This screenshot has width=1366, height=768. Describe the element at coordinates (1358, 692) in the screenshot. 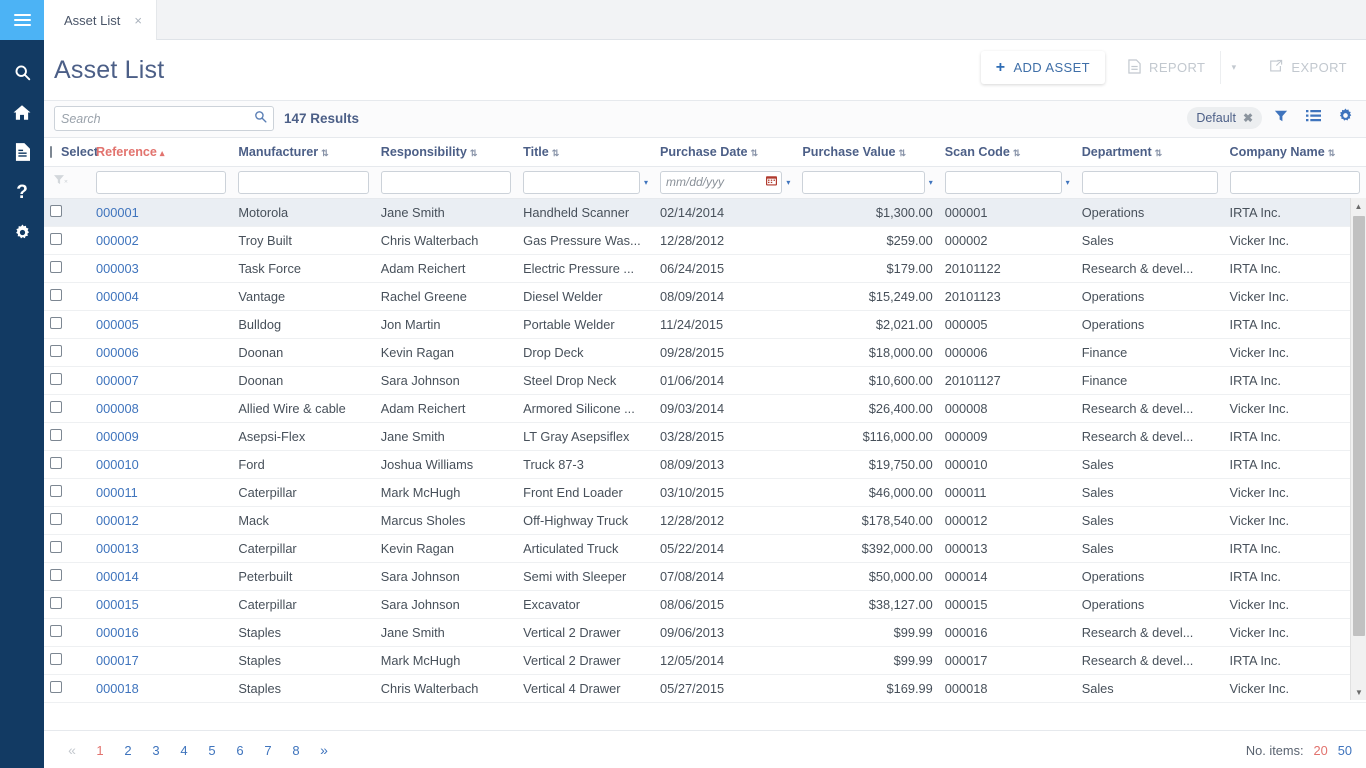

I see `scroll-down-icon: ▼` at that location.